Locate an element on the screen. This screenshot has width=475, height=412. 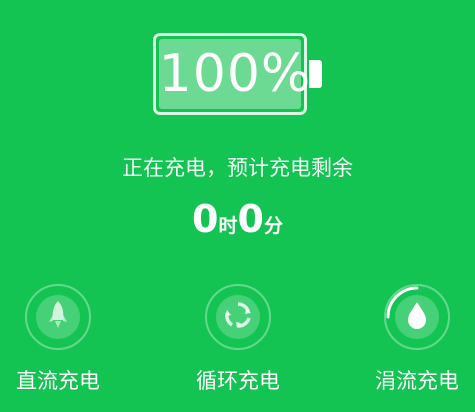
mode-dc-charging: 直流充电 is located at coordinates (58, 344).